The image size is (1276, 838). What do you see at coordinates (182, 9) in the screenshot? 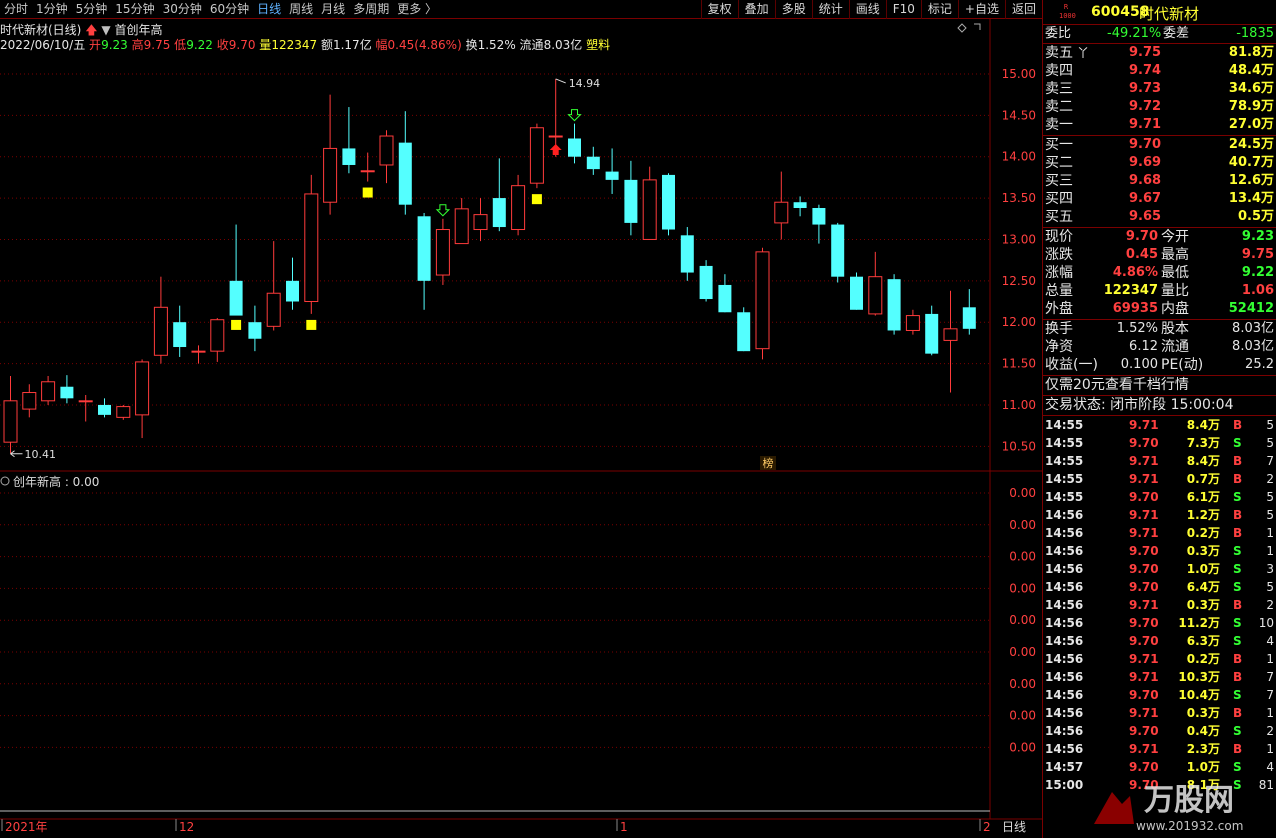
I see `period-tab-4: 30分钟` at bounding box center [182, 9].